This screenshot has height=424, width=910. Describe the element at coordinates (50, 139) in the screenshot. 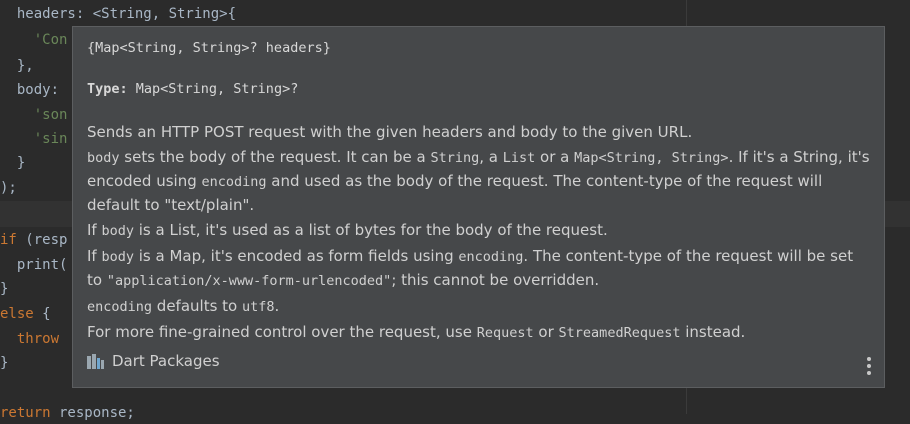

I see `code-token: 'sin` at that location.